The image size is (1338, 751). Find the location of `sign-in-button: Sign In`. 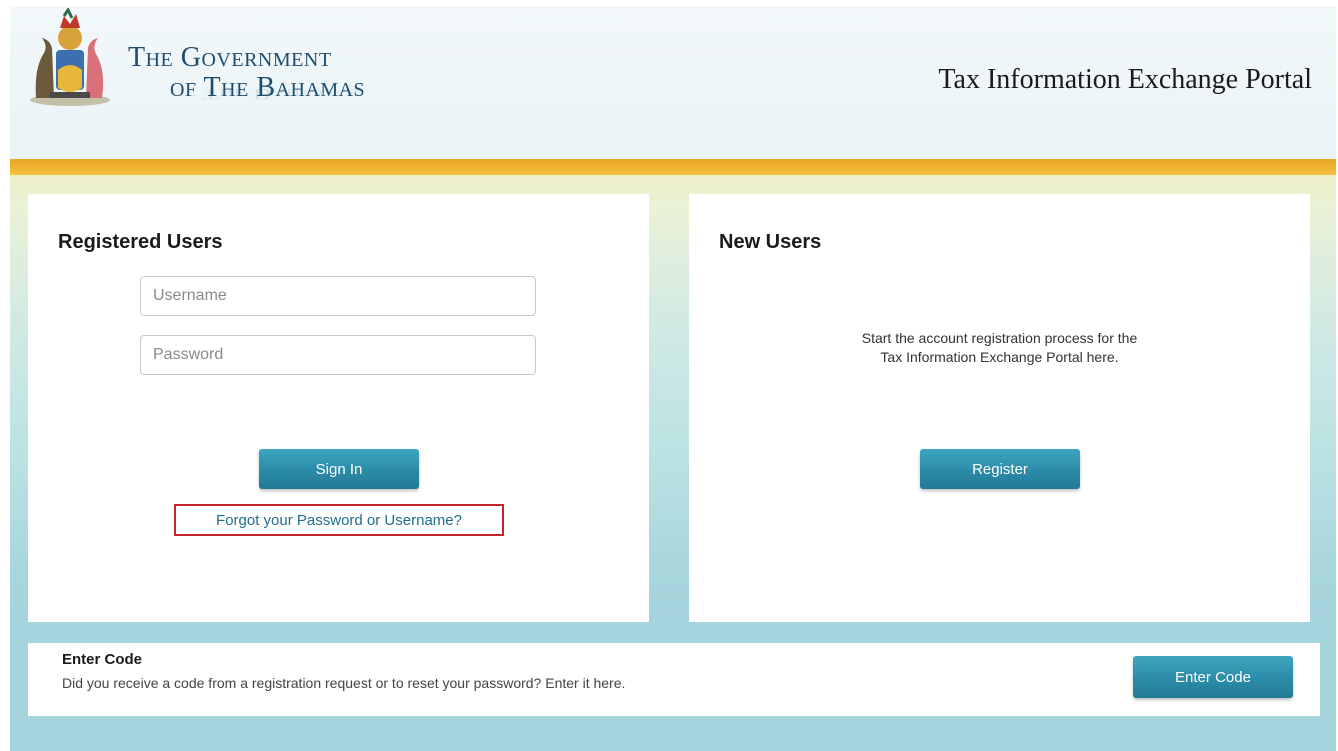

sign-in-button: Sign In is located at coordinates (339, 469).